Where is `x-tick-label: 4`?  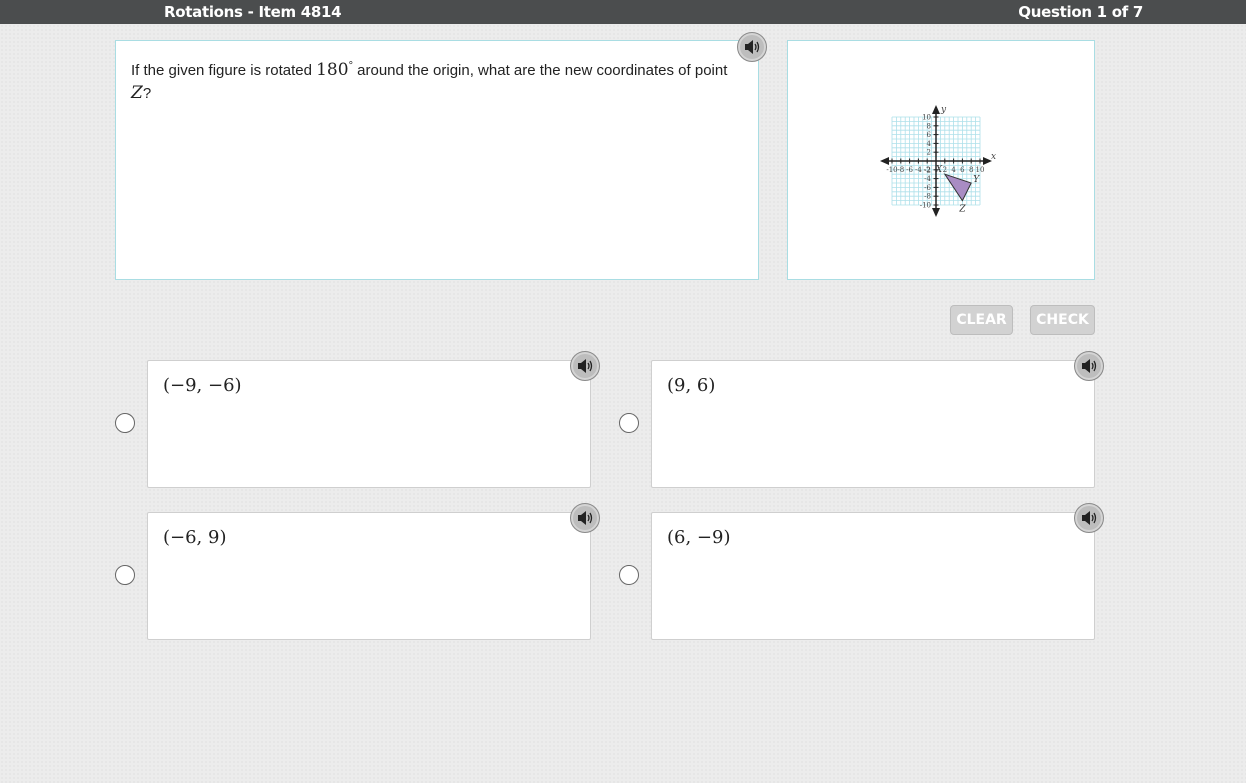
x-tick-label: 4 is located at coordinates (953, 170).